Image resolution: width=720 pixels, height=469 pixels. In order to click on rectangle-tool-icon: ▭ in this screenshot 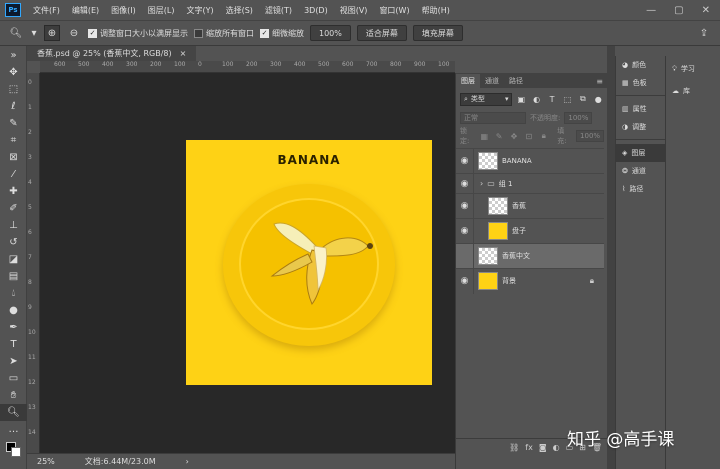, I will do `click(13, 378)`.